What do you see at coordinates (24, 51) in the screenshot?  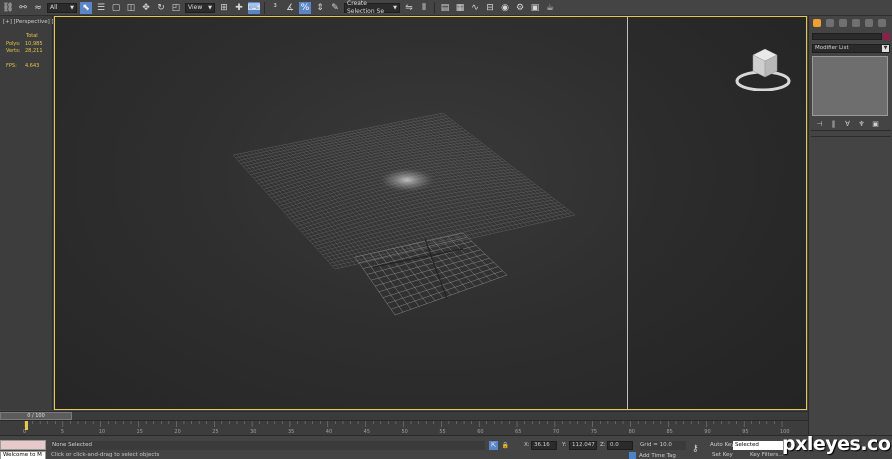 I see `stats-verts-row: Verts: 28,211` at bounding box center [24, 51].